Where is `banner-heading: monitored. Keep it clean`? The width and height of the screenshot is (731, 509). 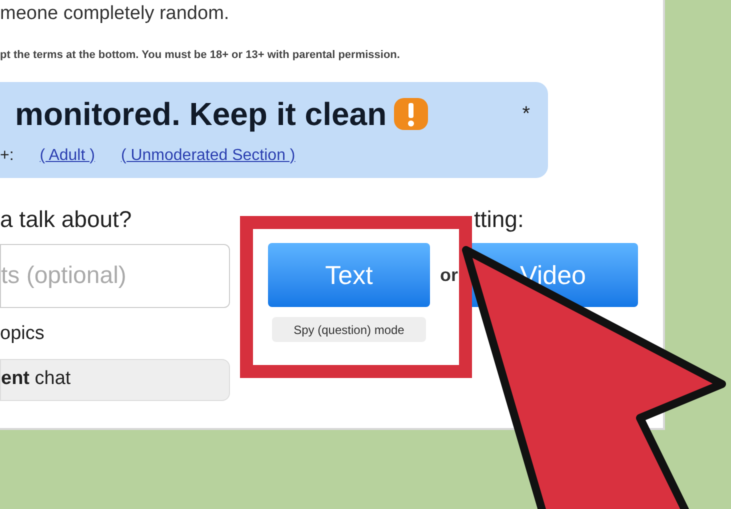
banner-heading: monitored. Keep it clean is located at coordinates (201, 114).